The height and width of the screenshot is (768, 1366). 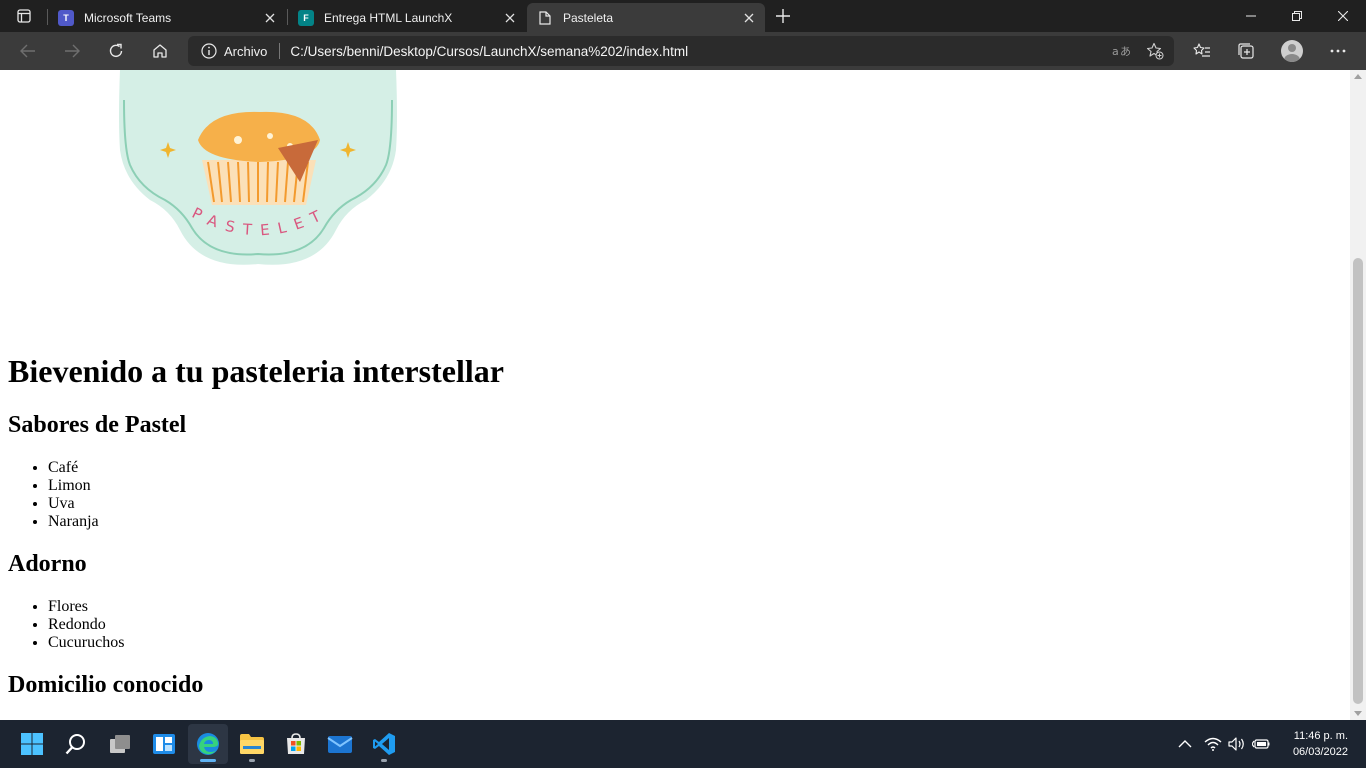 I want to click on add-favorite-icon, so click(x=1155, y=51).